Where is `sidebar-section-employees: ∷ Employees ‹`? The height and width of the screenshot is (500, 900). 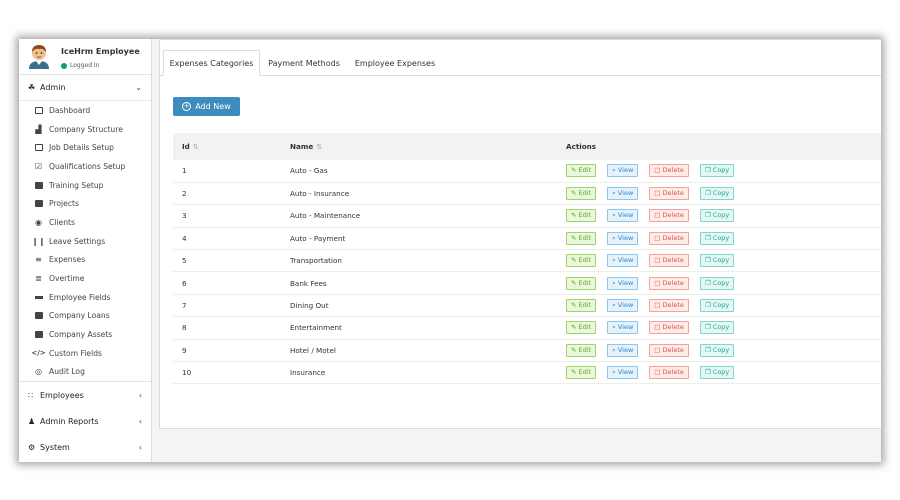 sidebar-section-employees: ∷ Employees ‹ is located at coordinates (85, 395).